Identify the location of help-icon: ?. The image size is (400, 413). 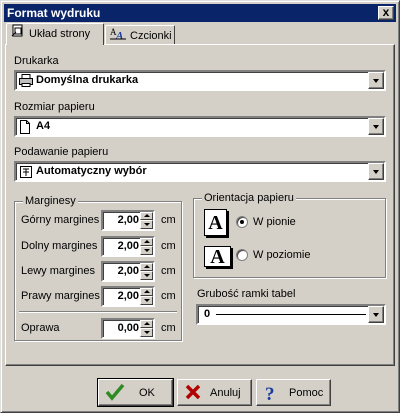
(271, 397).